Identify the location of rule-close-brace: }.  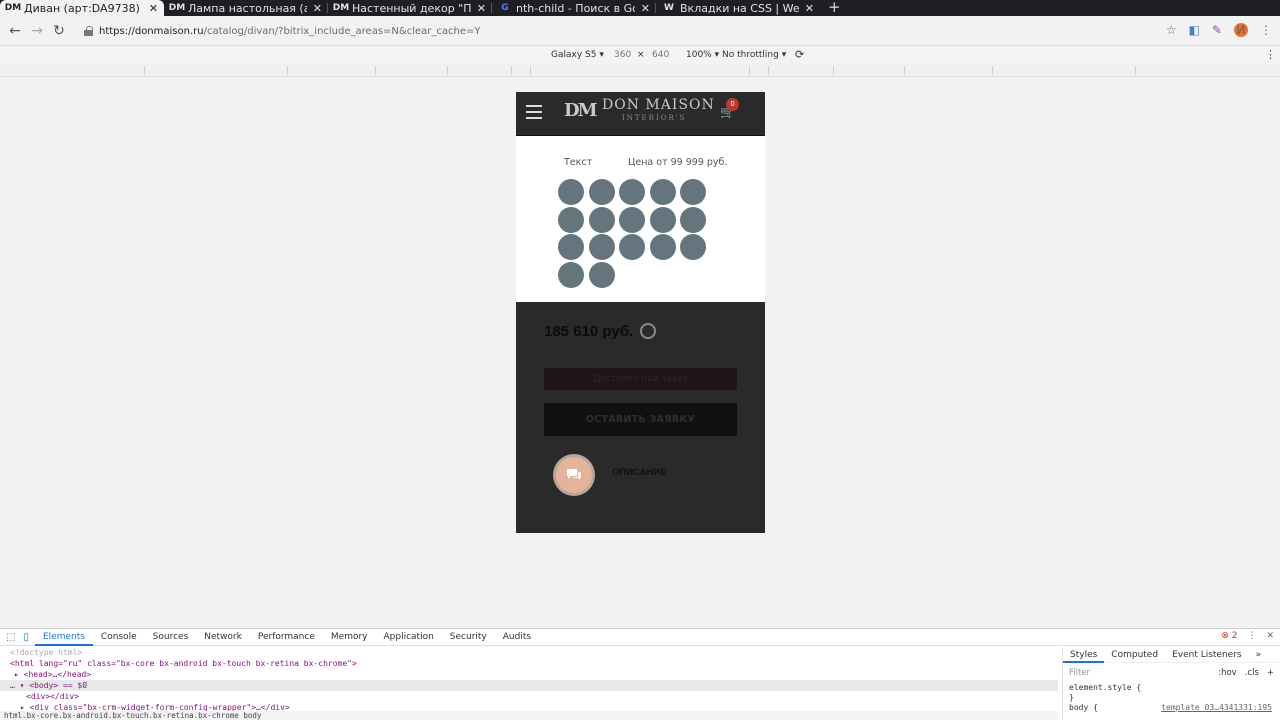
(1071, 697).